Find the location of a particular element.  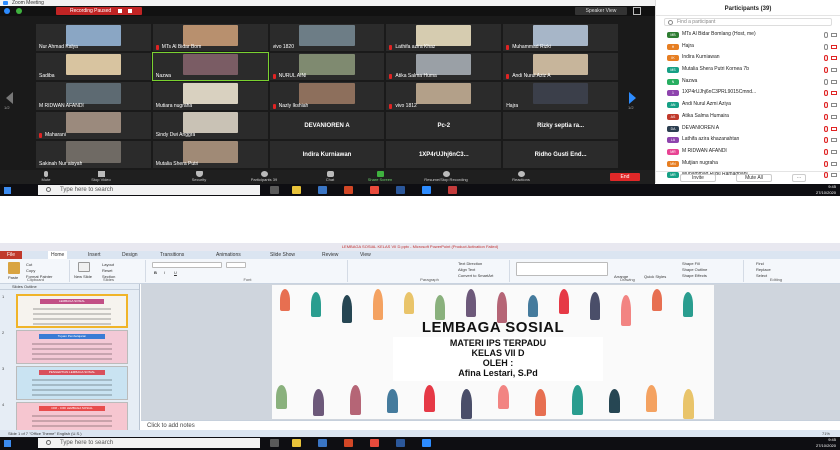

speaker-view-button: Speaker View is located at coordinates (601, 11).